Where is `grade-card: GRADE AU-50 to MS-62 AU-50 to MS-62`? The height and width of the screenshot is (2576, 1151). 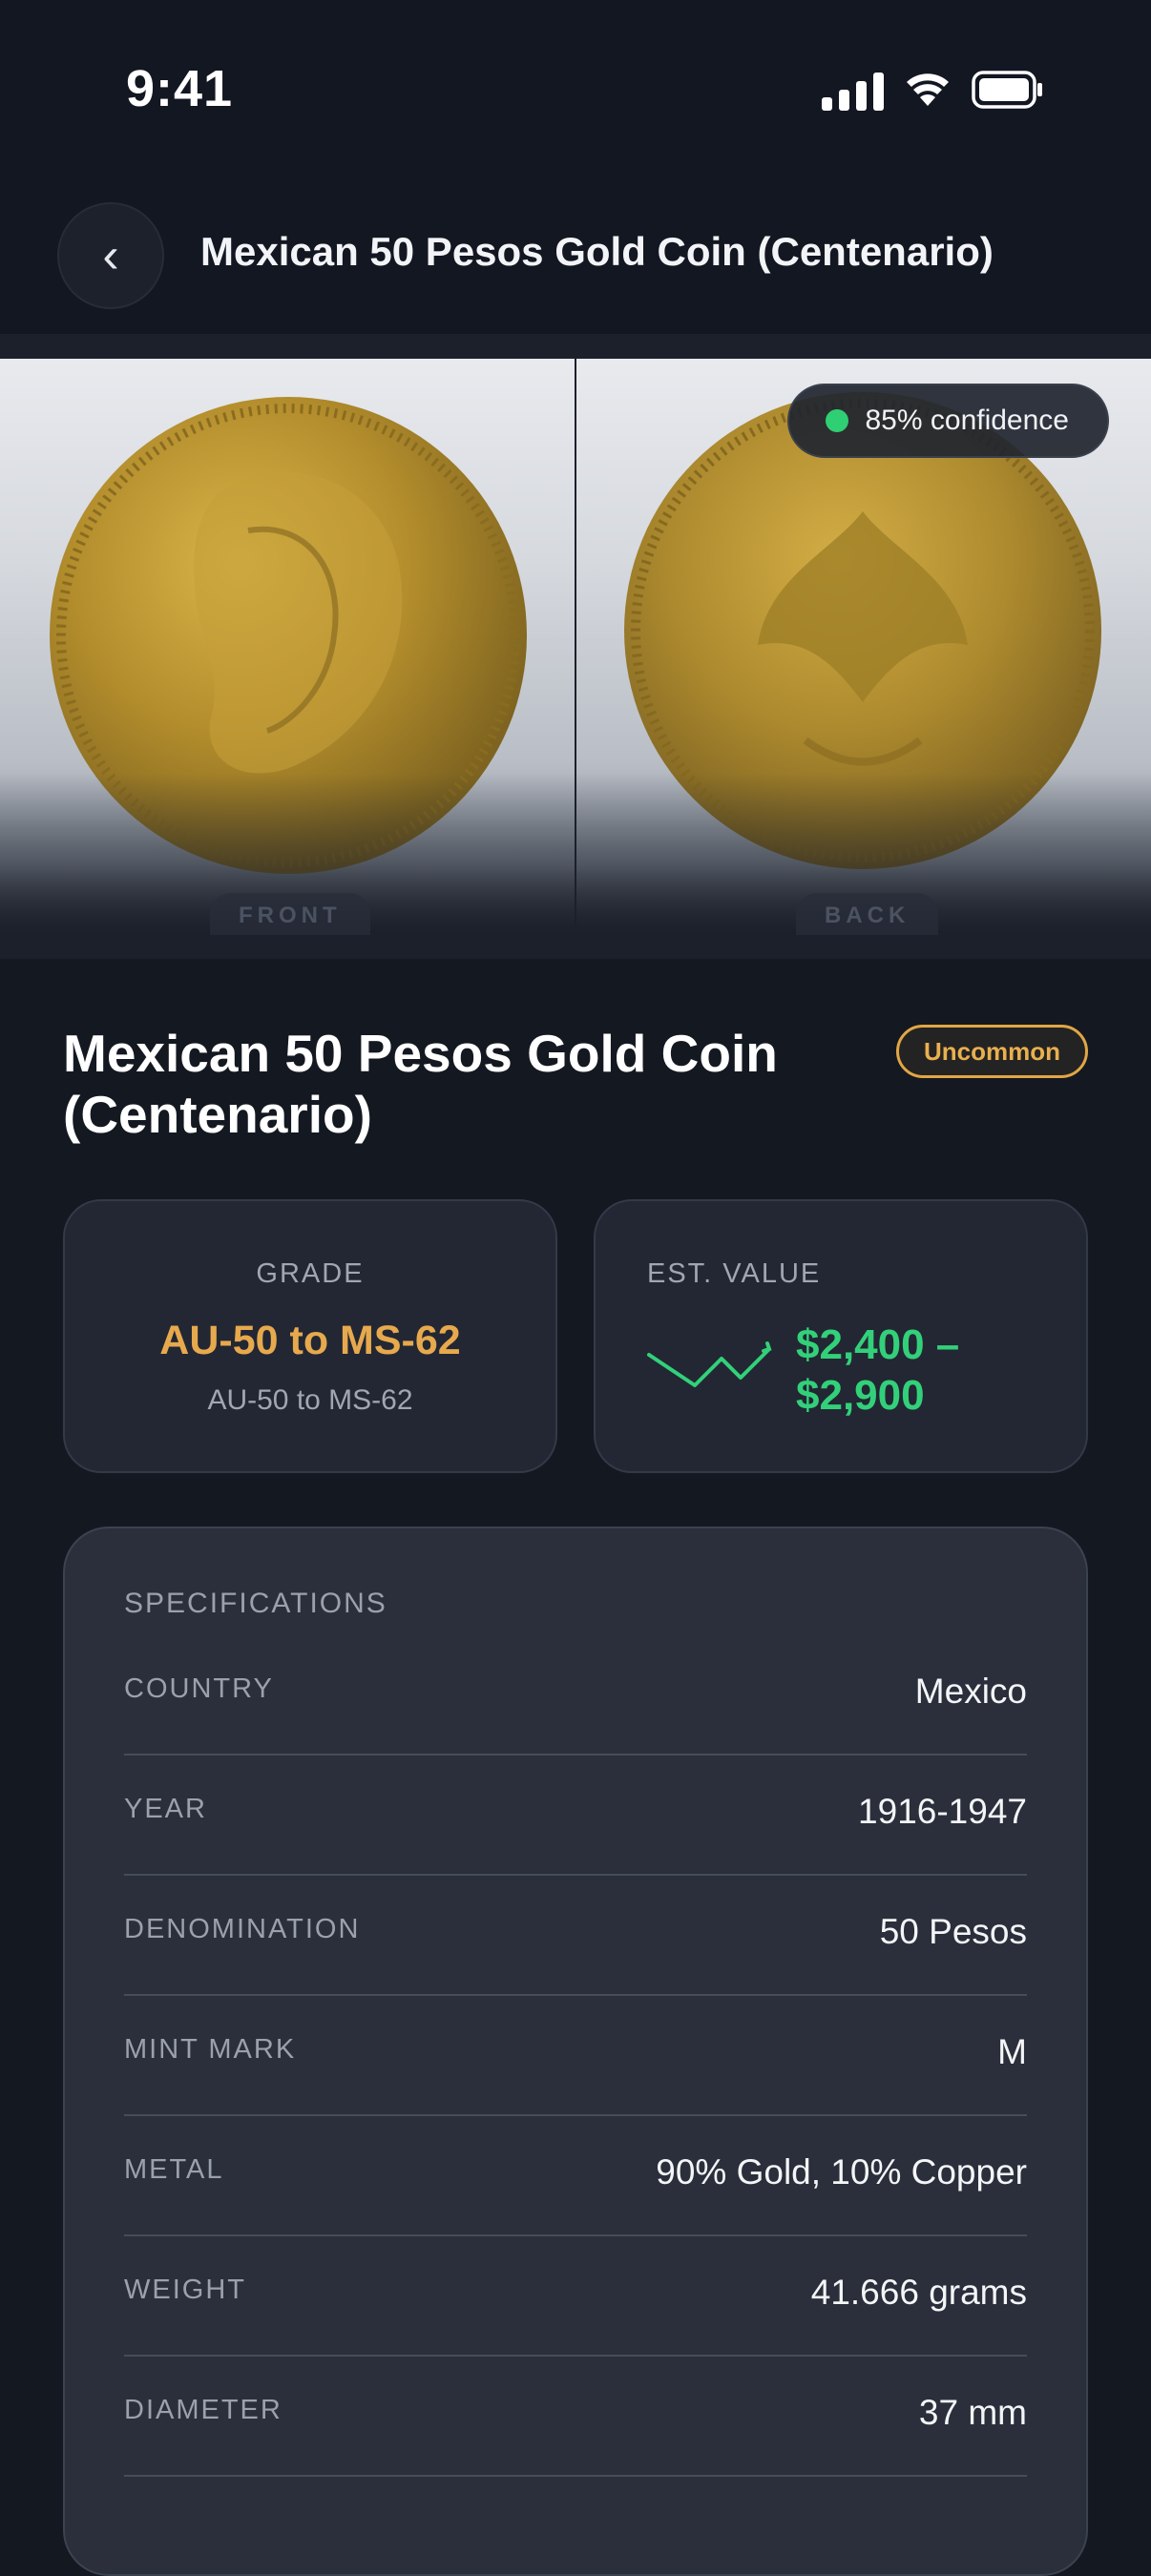 grade-card: GRADE AU-50 to MS-62 AU-50 to MS-62 is located at coordinates (310, 1336).